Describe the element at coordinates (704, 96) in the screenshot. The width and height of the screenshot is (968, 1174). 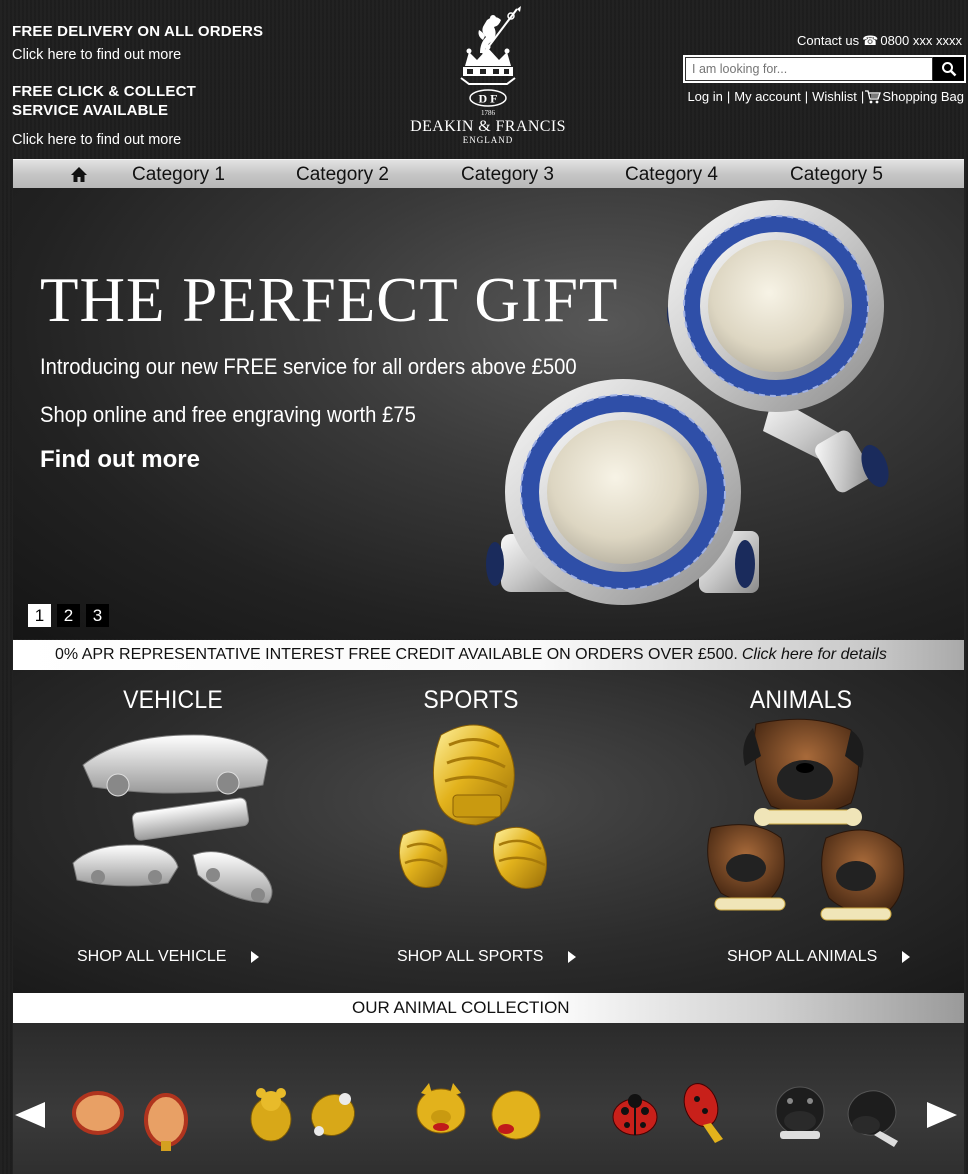
I see `login-link: Log in` at that location.